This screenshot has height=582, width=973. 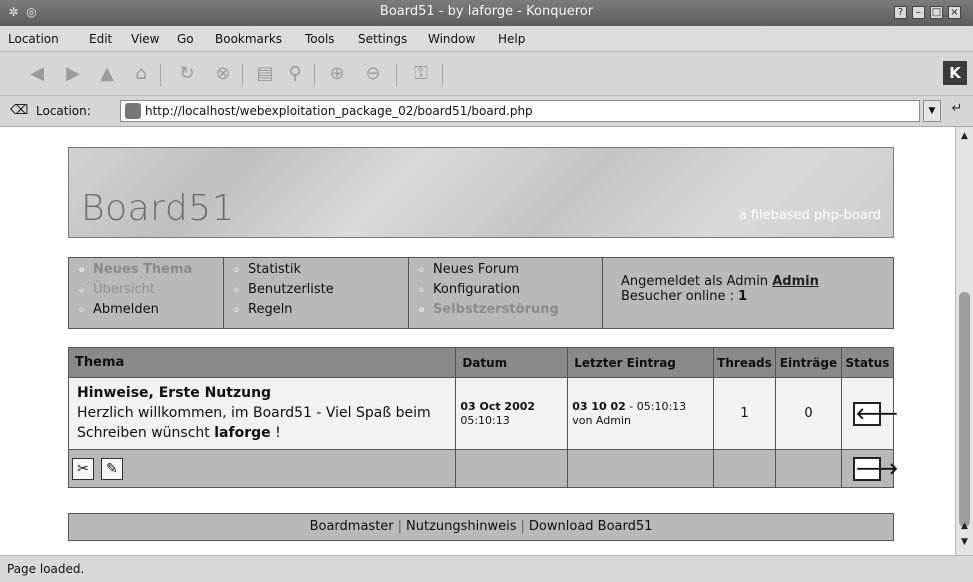 What do you see at coordinates (875, 468) in the screenshot?
I see `status-arrow-right-icon: 🡒` at bounding box center [875, 468].